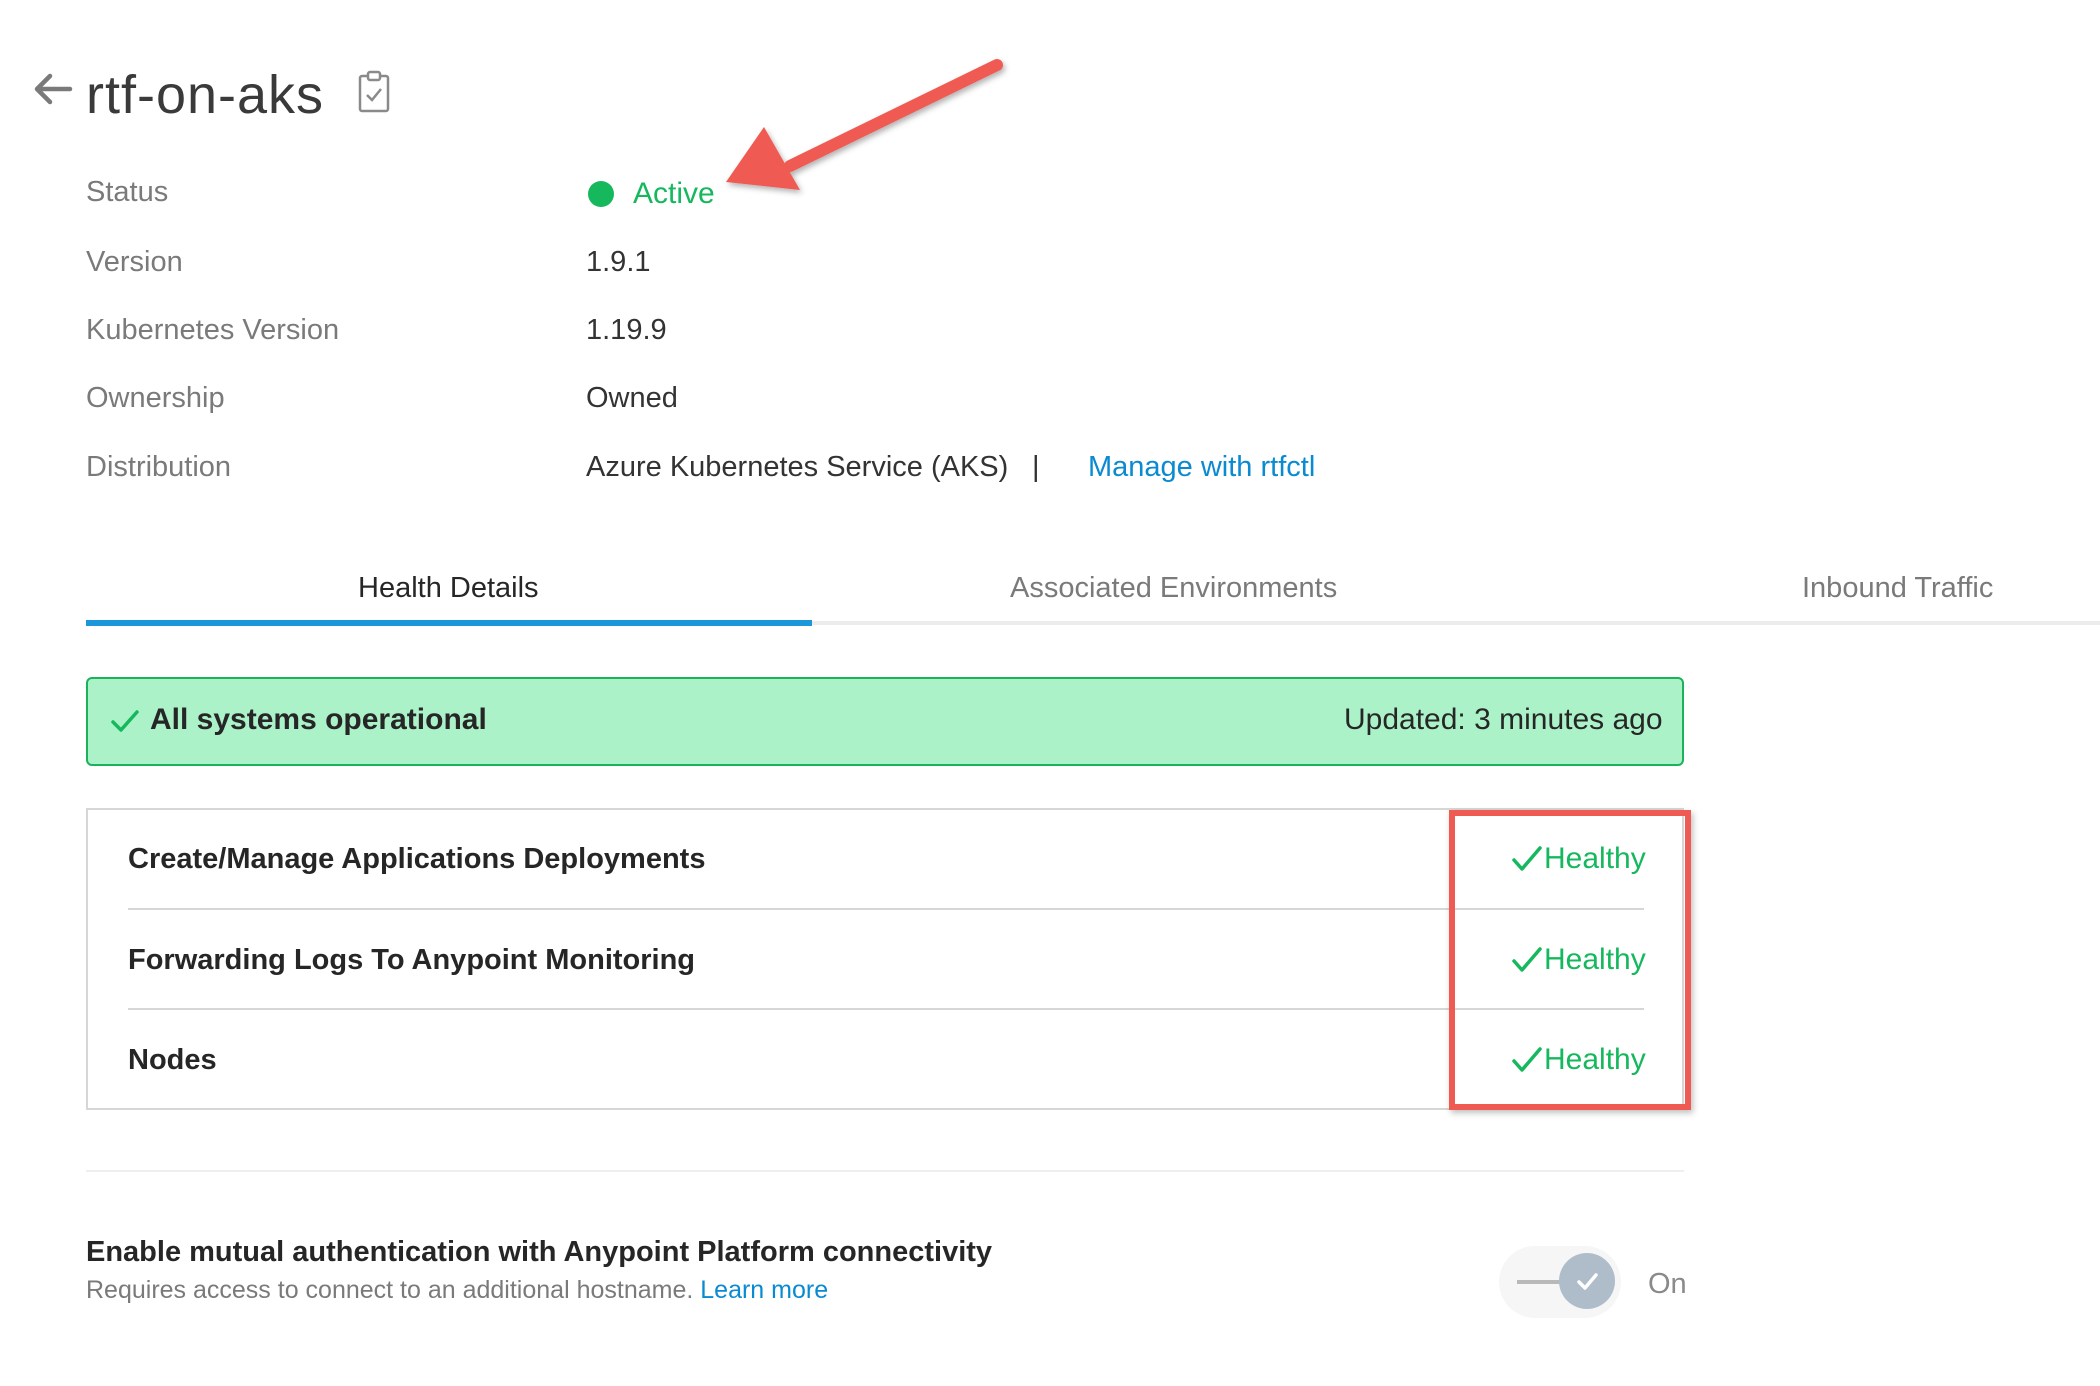  I want to click on health-row-label: Forwarding Logs To Anypoint Monitoring, so click(412, 960).